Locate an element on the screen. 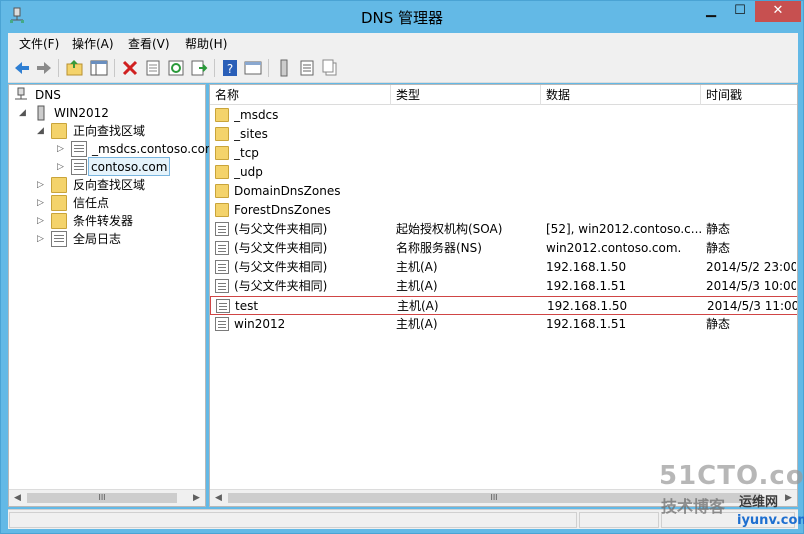 This screenshot has width=804, height=534. cell-name: (与父文件夹相同) is located at coordinates (281, 267).